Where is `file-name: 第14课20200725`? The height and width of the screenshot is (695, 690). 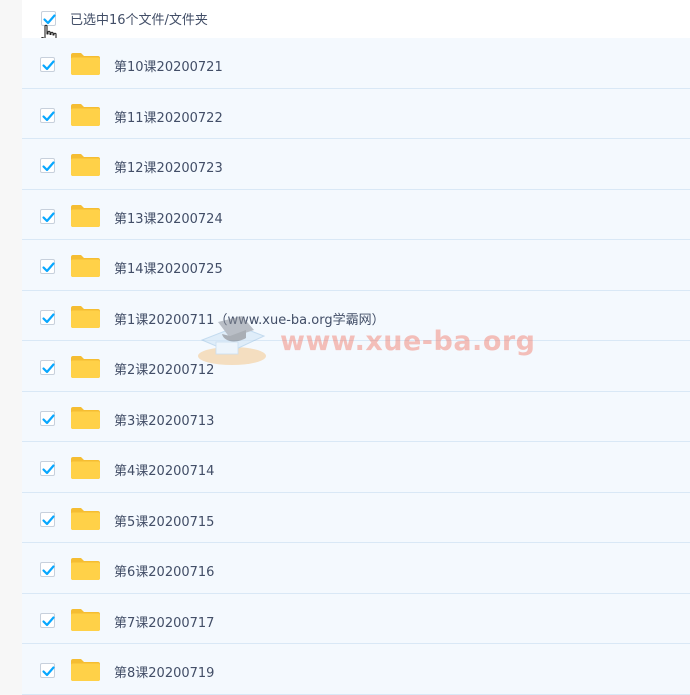 file-name: 第14课20200725 is located at coordinates (168, 267).